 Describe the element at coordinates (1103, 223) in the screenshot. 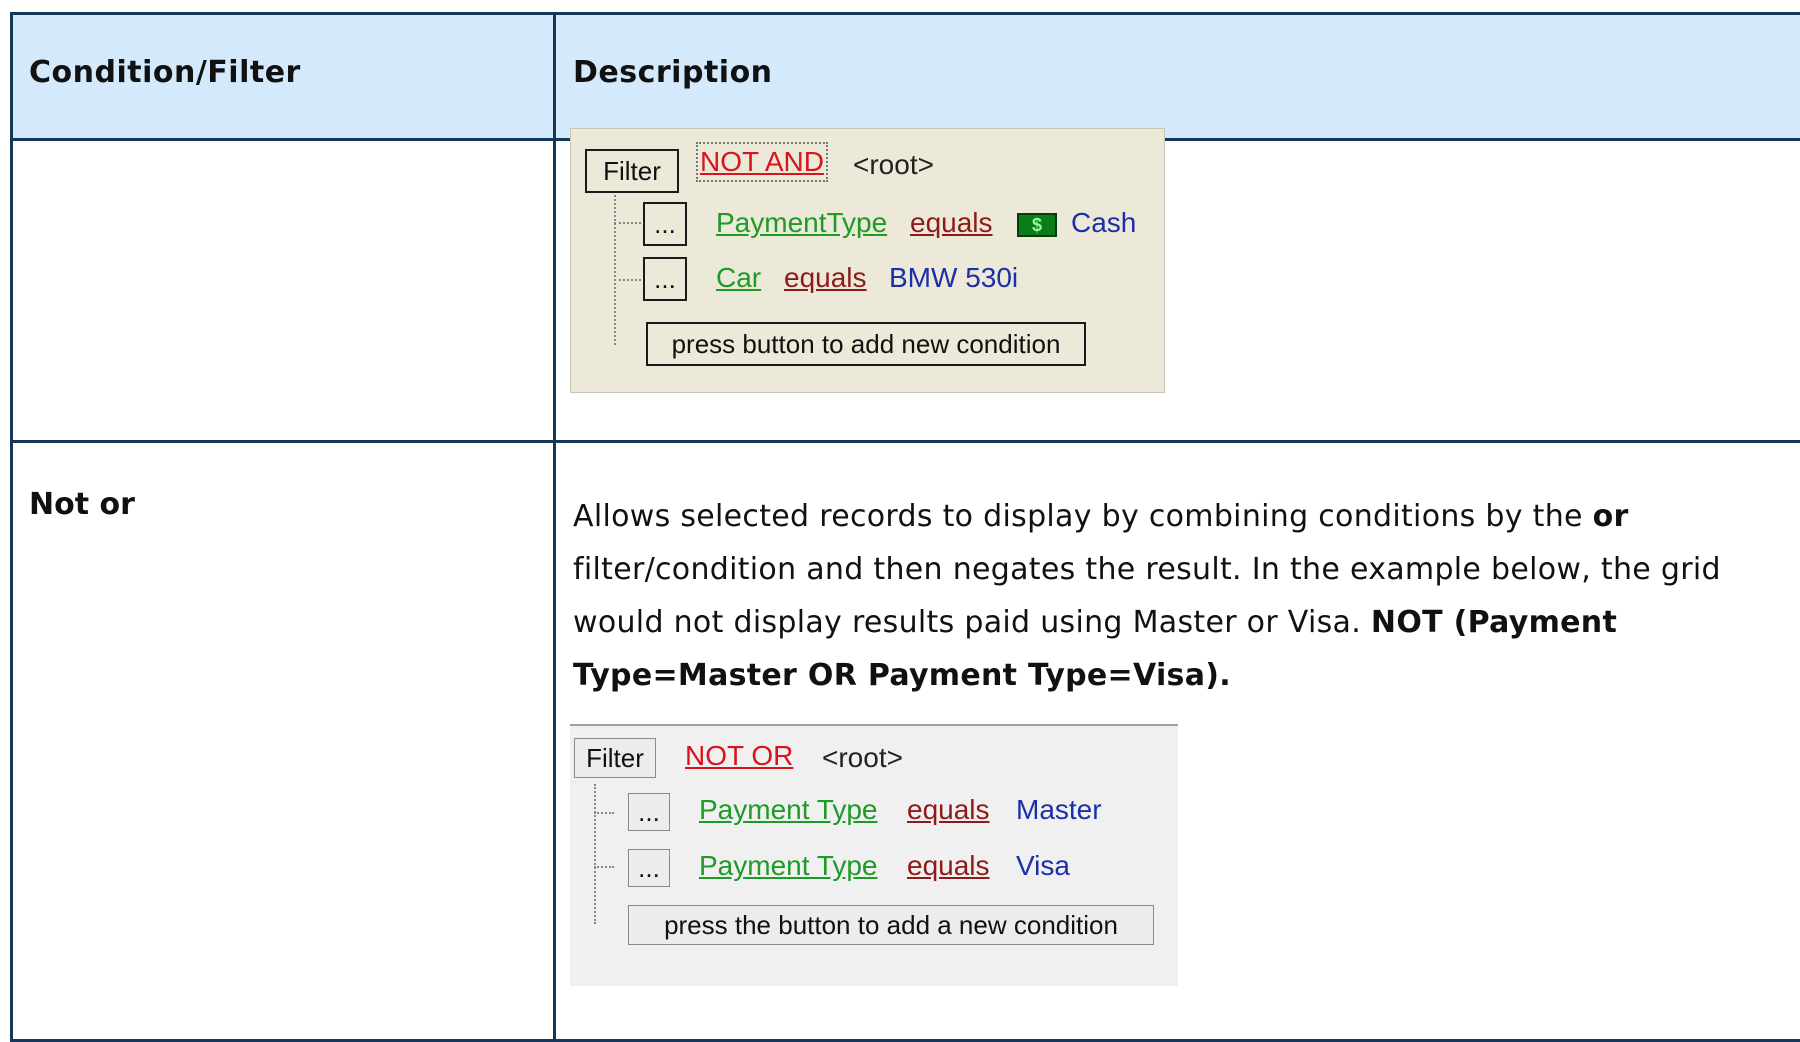

I see `condition-value-link: Cash` at that location.